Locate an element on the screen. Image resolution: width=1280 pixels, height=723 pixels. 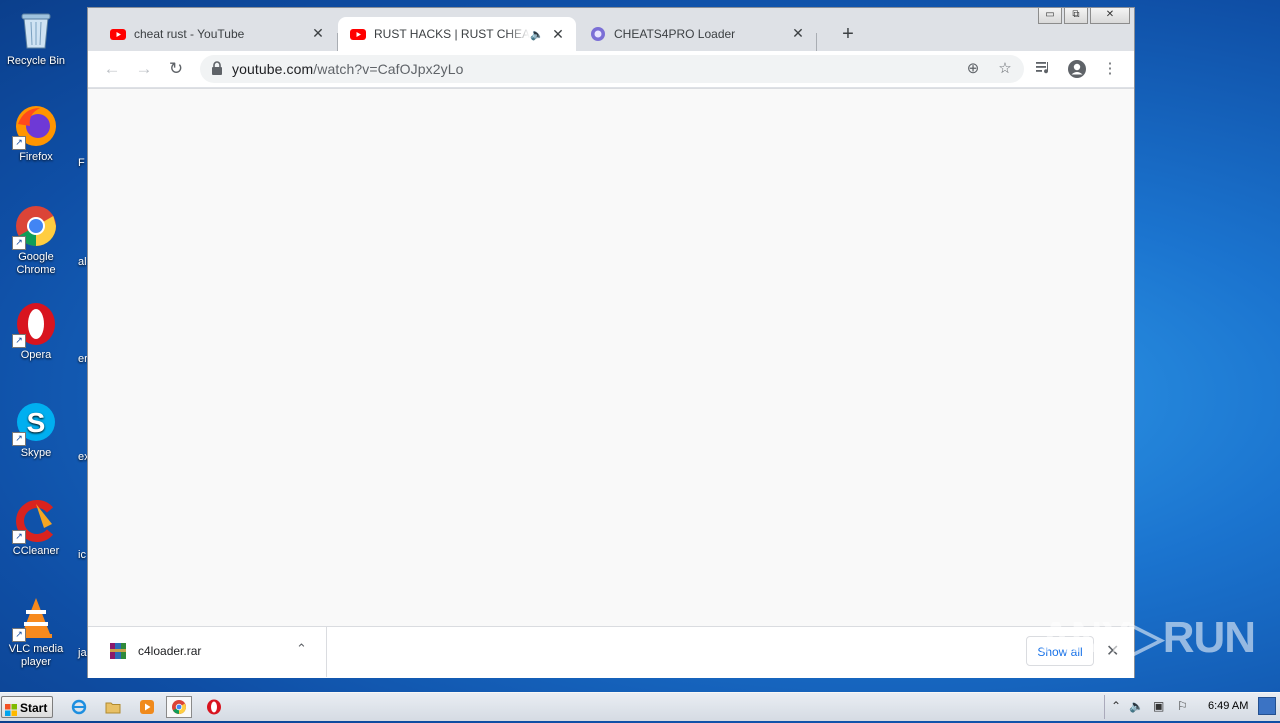
desktop-icon-vlc: ↗ VLC media player is located at coordinates (36, 632).